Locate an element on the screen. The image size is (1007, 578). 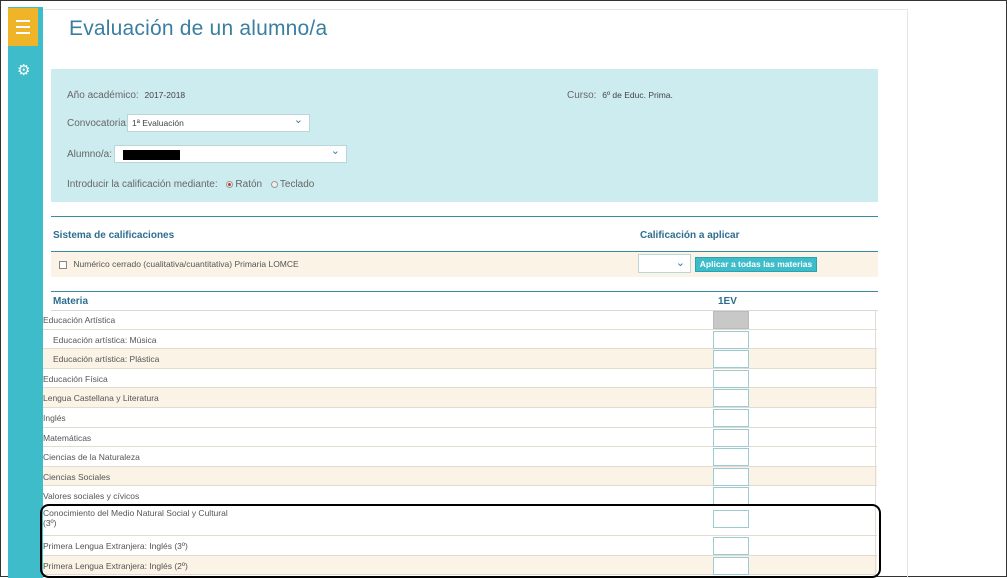
alumno-select: ⌄ is located at coordinates (230, 154).